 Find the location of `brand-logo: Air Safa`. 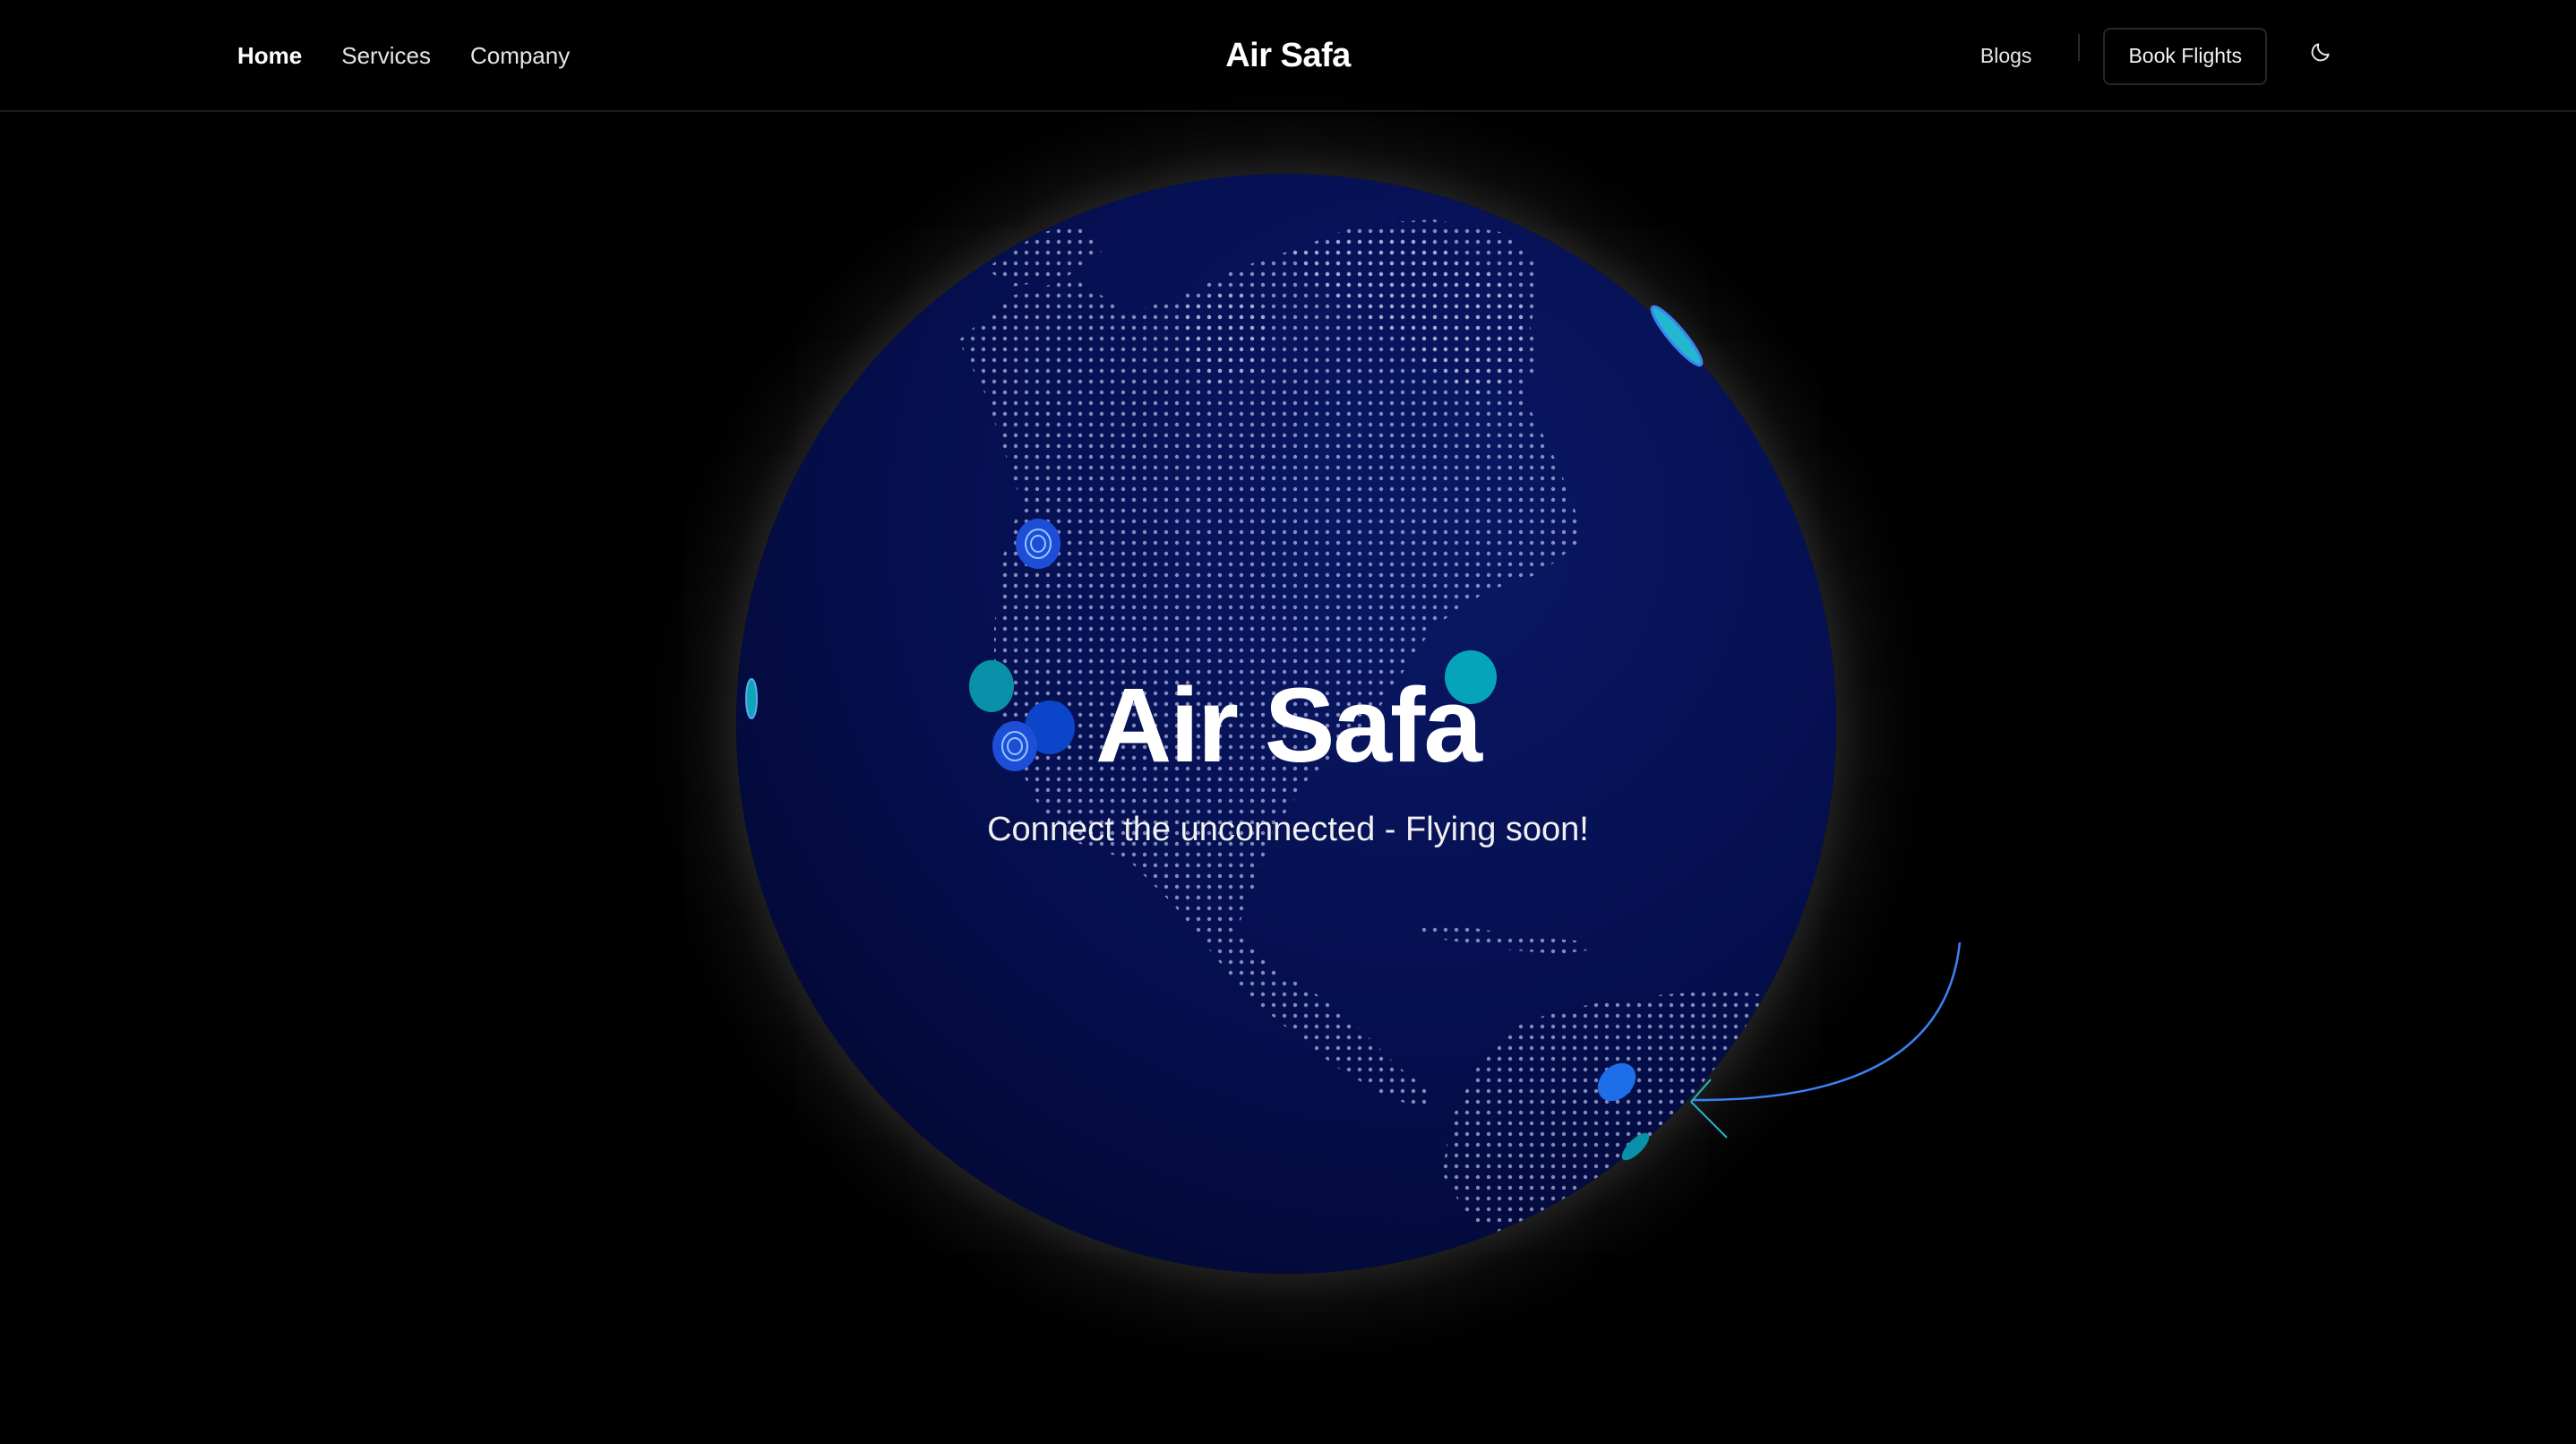

brand-logo: Air Safa is located at coordinates (1288, 56).